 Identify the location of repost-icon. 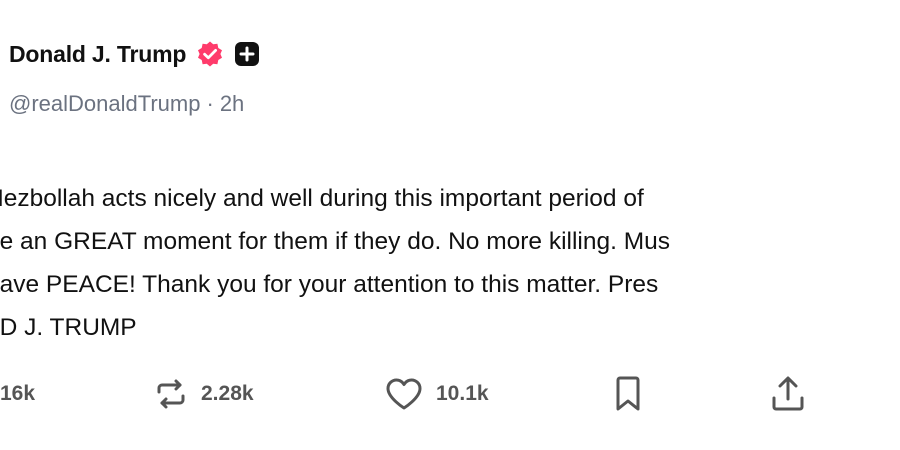
(171, 394).